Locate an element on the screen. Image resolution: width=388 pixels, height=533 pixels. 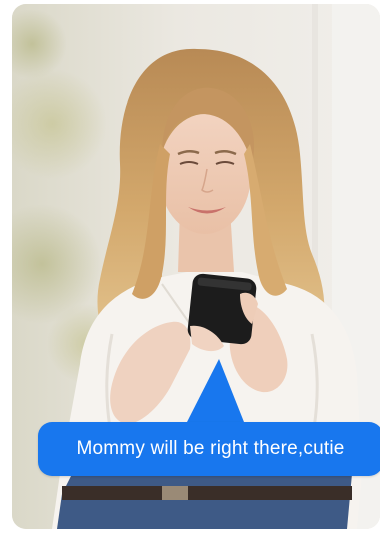
speech-bubble: Mommy will be right there,cutie is located at coordinates (209, 449).